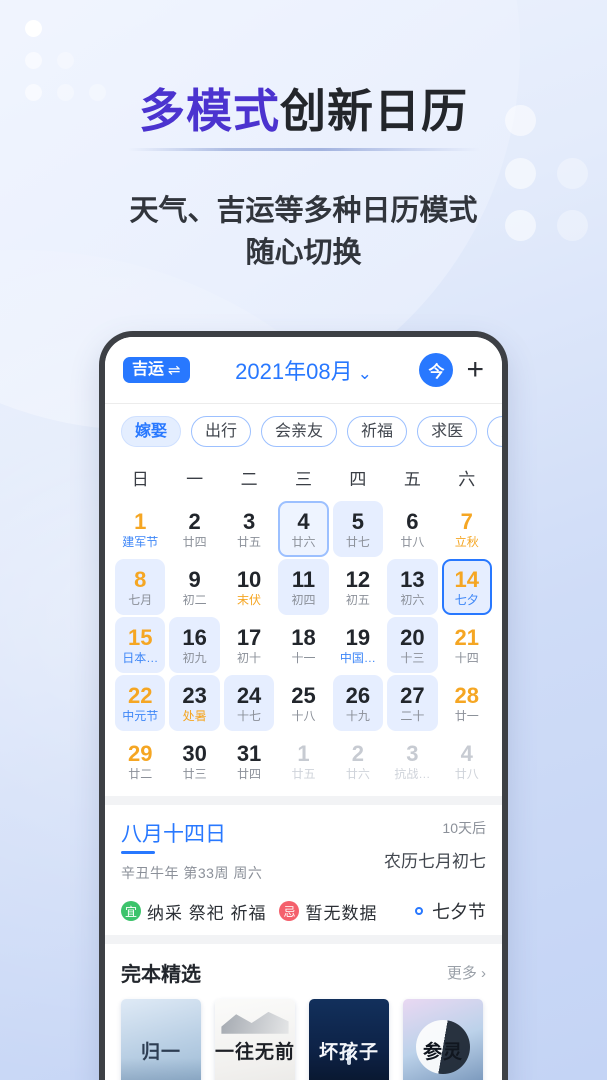  Describe the element at coordinates (443, 1039) in the screenshot. I see `book-cover: 参灵` at that location.